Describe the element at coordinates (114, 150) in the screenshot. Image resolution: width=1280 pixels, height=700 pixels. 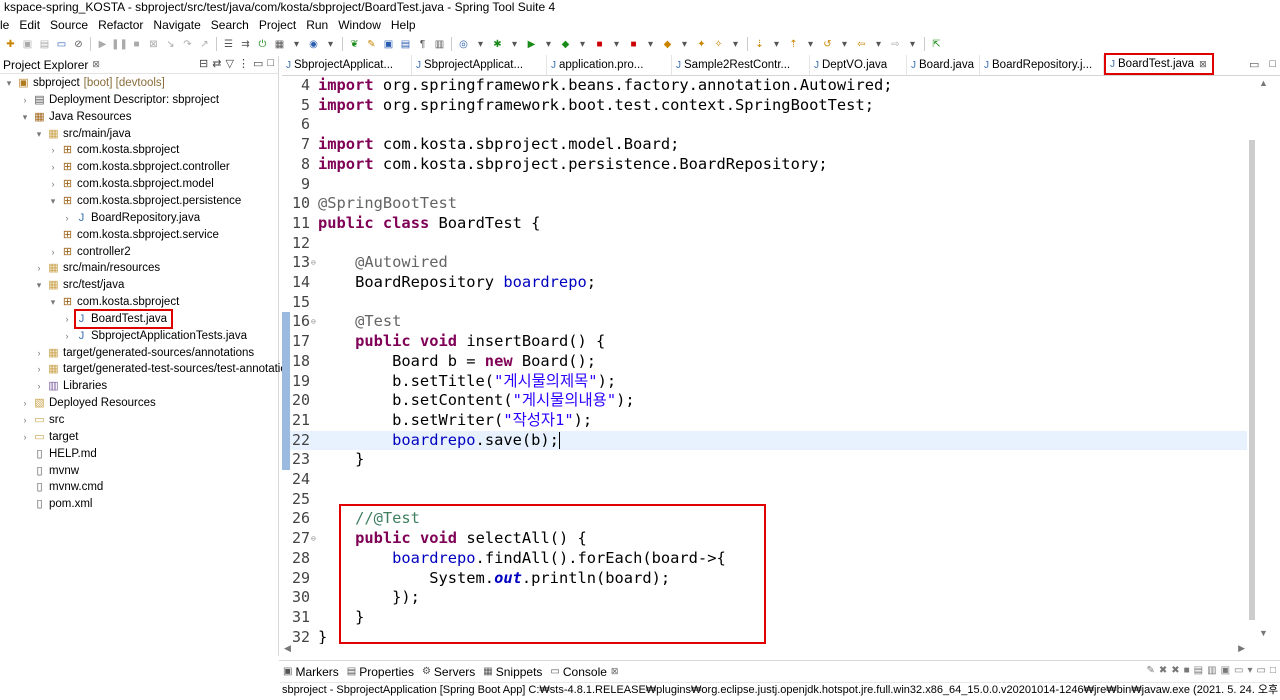
I see `tree-item: › ⊞ com.kosta.sbproject` at that location.